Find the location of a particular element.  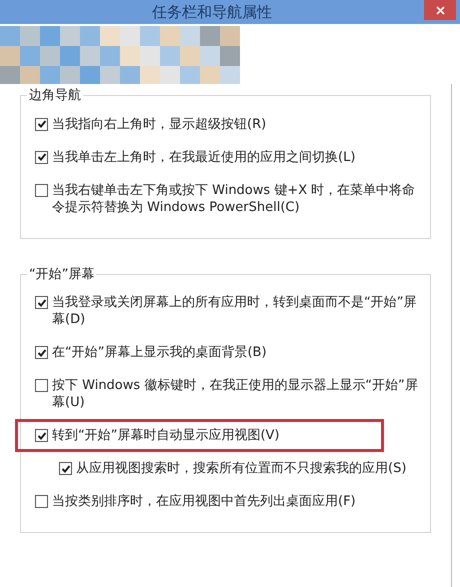

option-label: 当我登录或关闭屏幕上的所有应用时，转到桌面而不是“开始”屏幕(D) is located at coordinates (235, 311).